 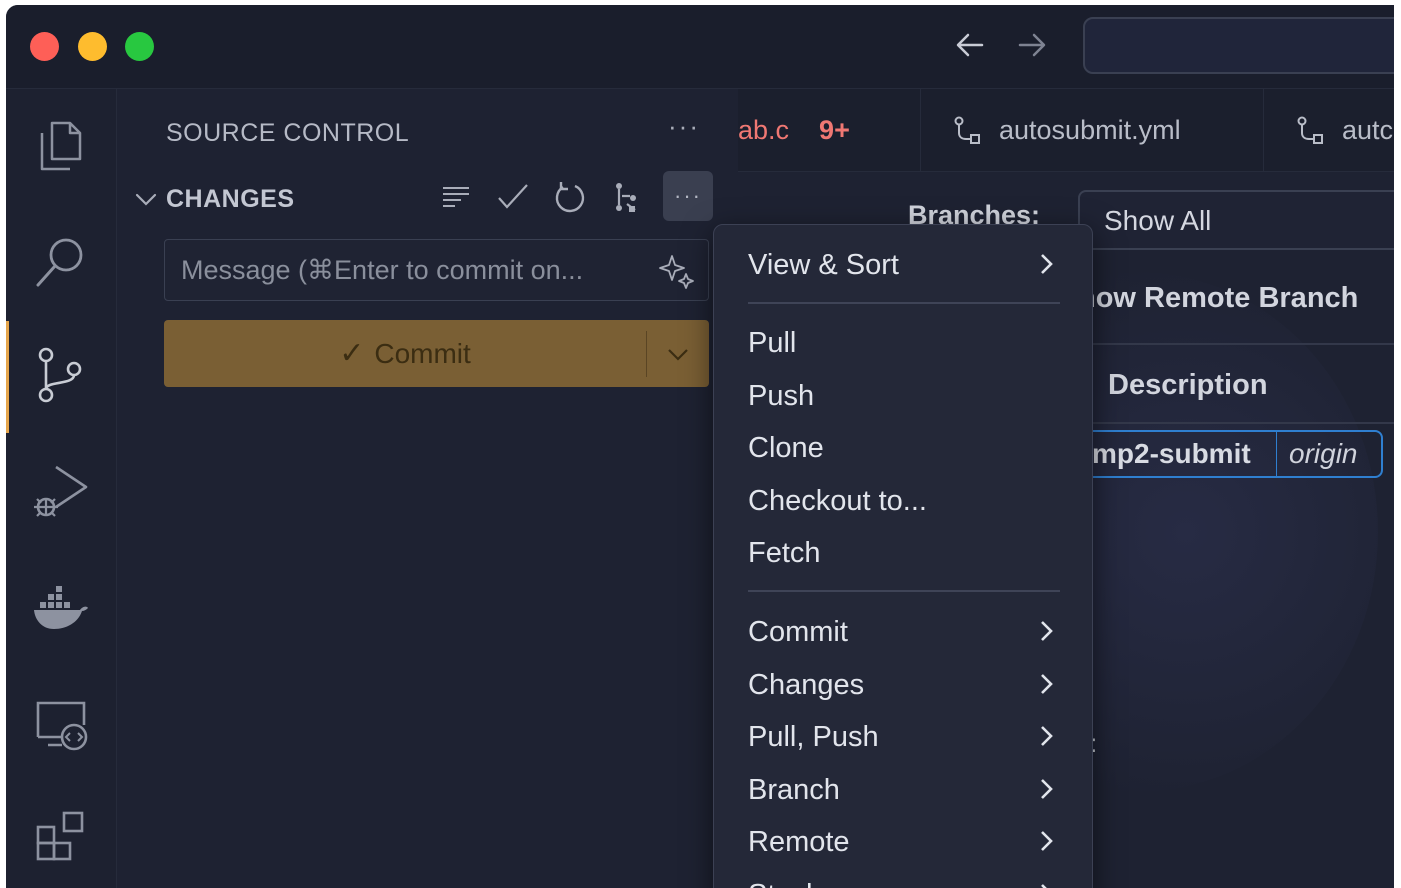 I want to click on commit-button: ✓ Commit, so click(x=405, y=353).